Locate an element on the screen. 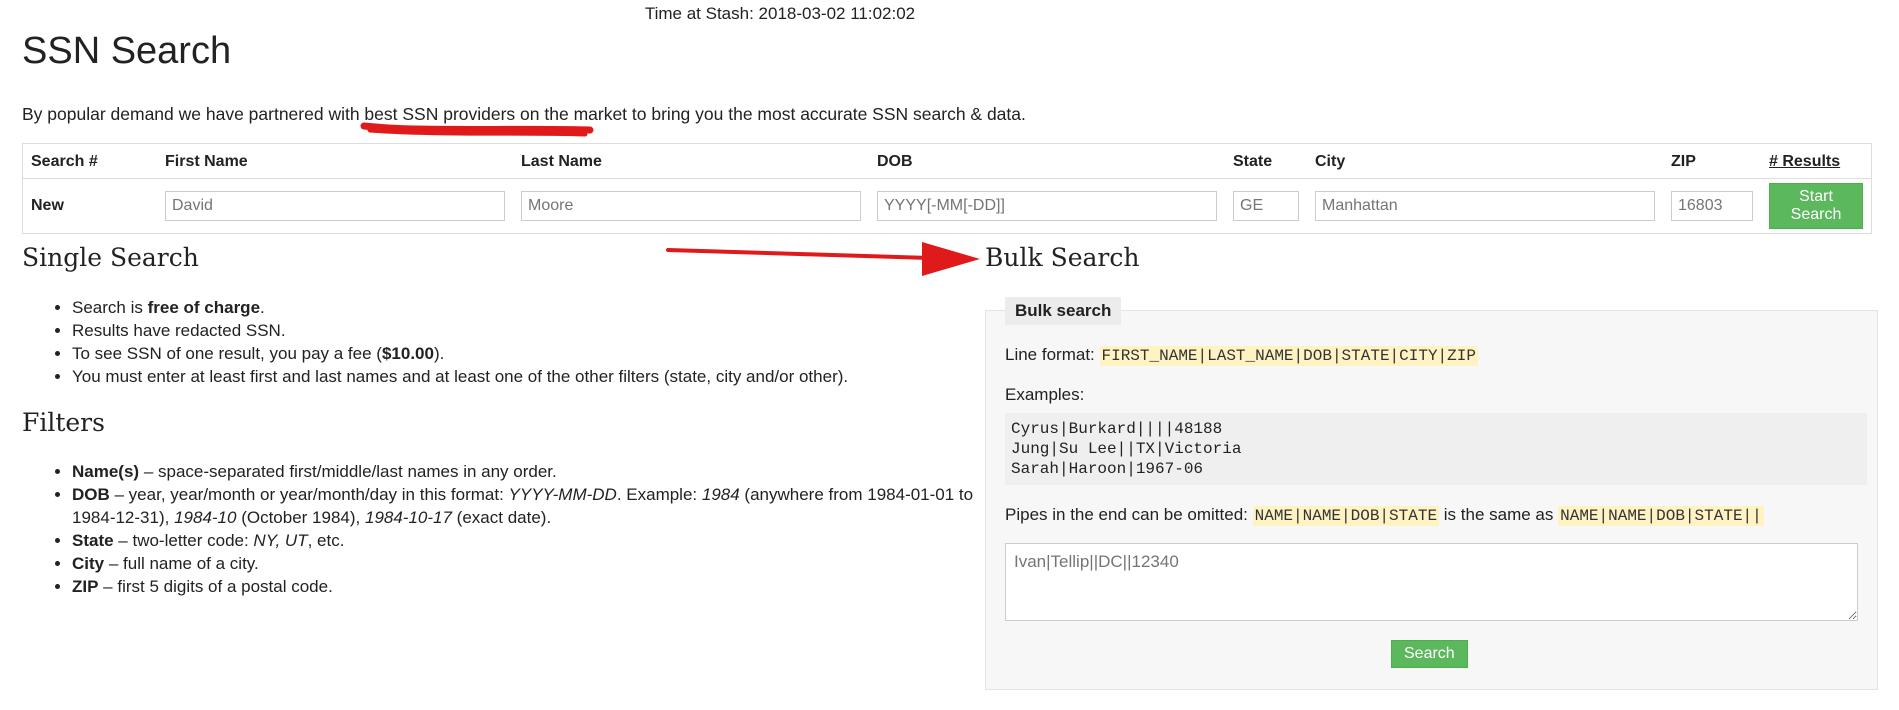 The width and height of the screenshot is (1899, 710). filter-item-zip: ZIP – first 5 digits of a postal code. is located at coordinates (527, 586).